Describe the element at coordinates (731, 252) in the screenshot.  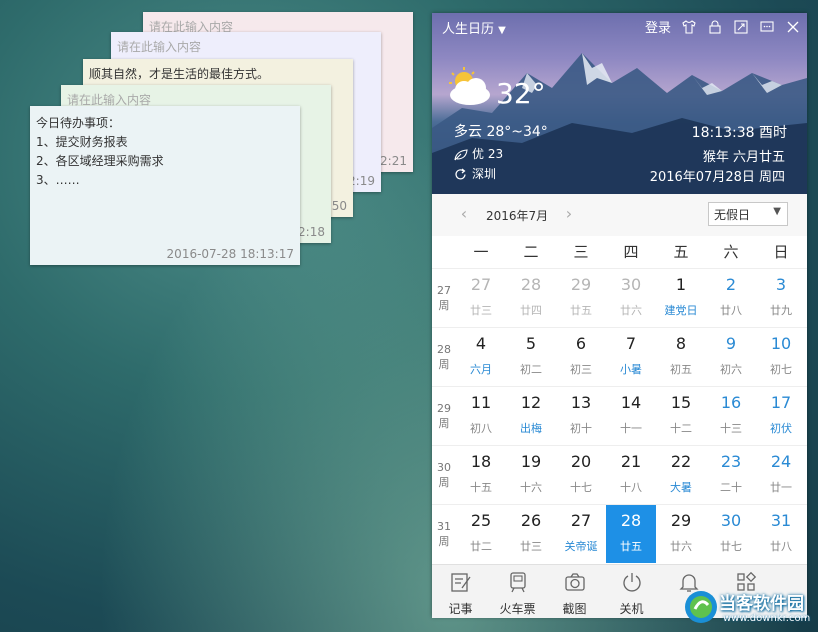
I see `weekday-label: 六` at that location.